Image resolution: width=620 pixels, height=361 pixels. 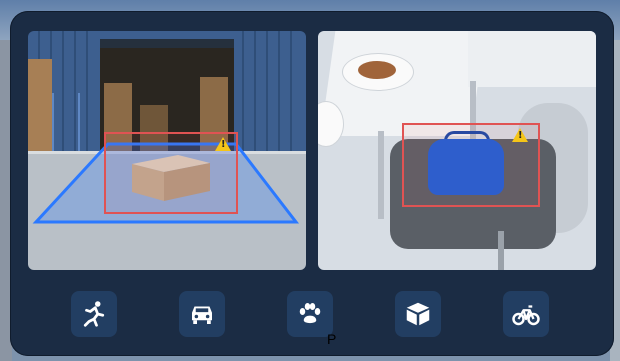 I want to click on chair-leg, so click(x=501, y=250).